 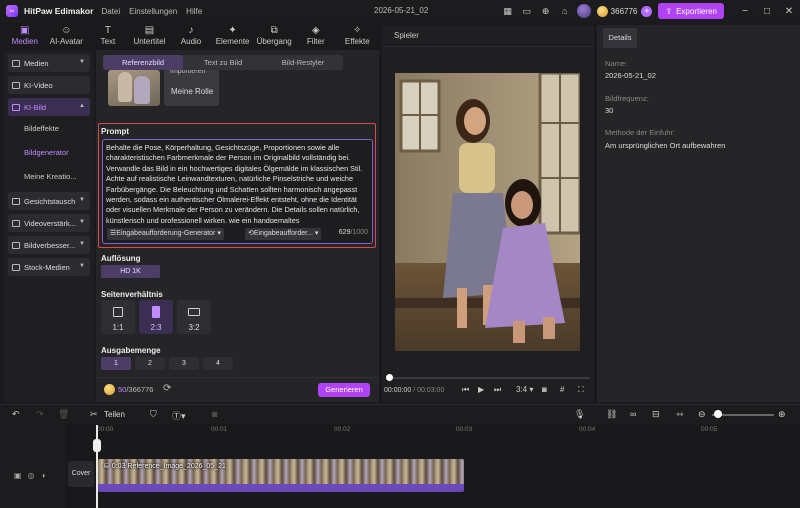 I want to click on track-controls: ▣◎◑, so click(x=32, y=475).